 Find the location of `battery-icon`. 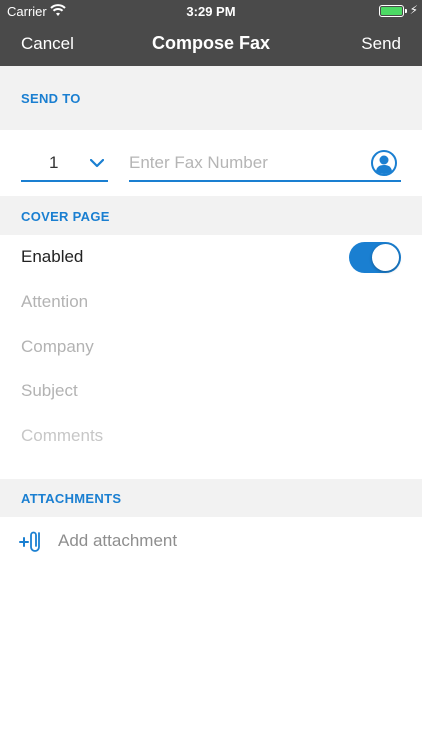

battery-icon is located at coordinates (391, 11).